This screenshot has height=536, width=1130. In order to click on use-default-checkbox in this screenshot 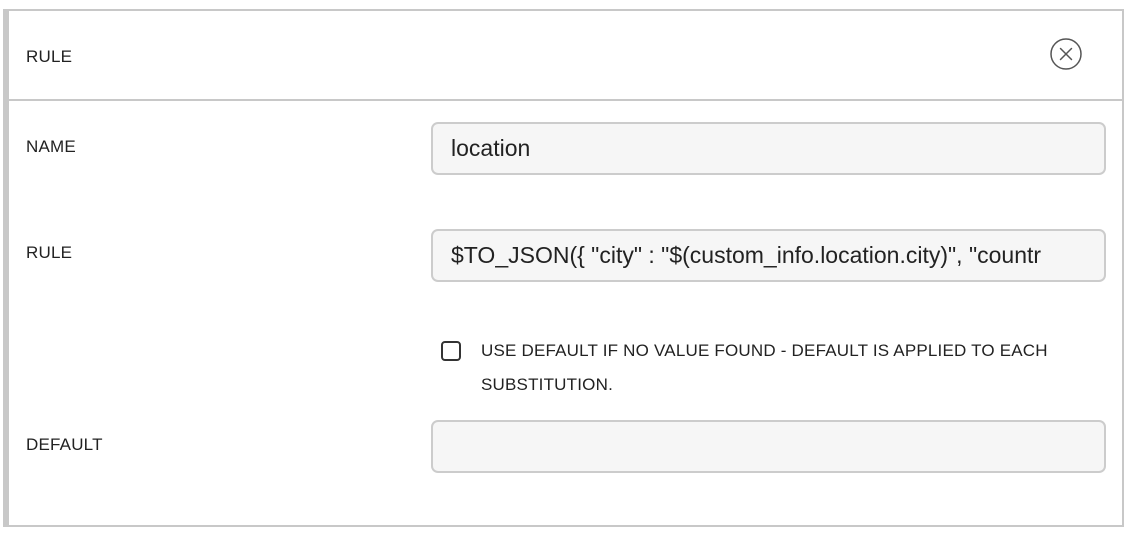, I will do `click(451, 351)`.